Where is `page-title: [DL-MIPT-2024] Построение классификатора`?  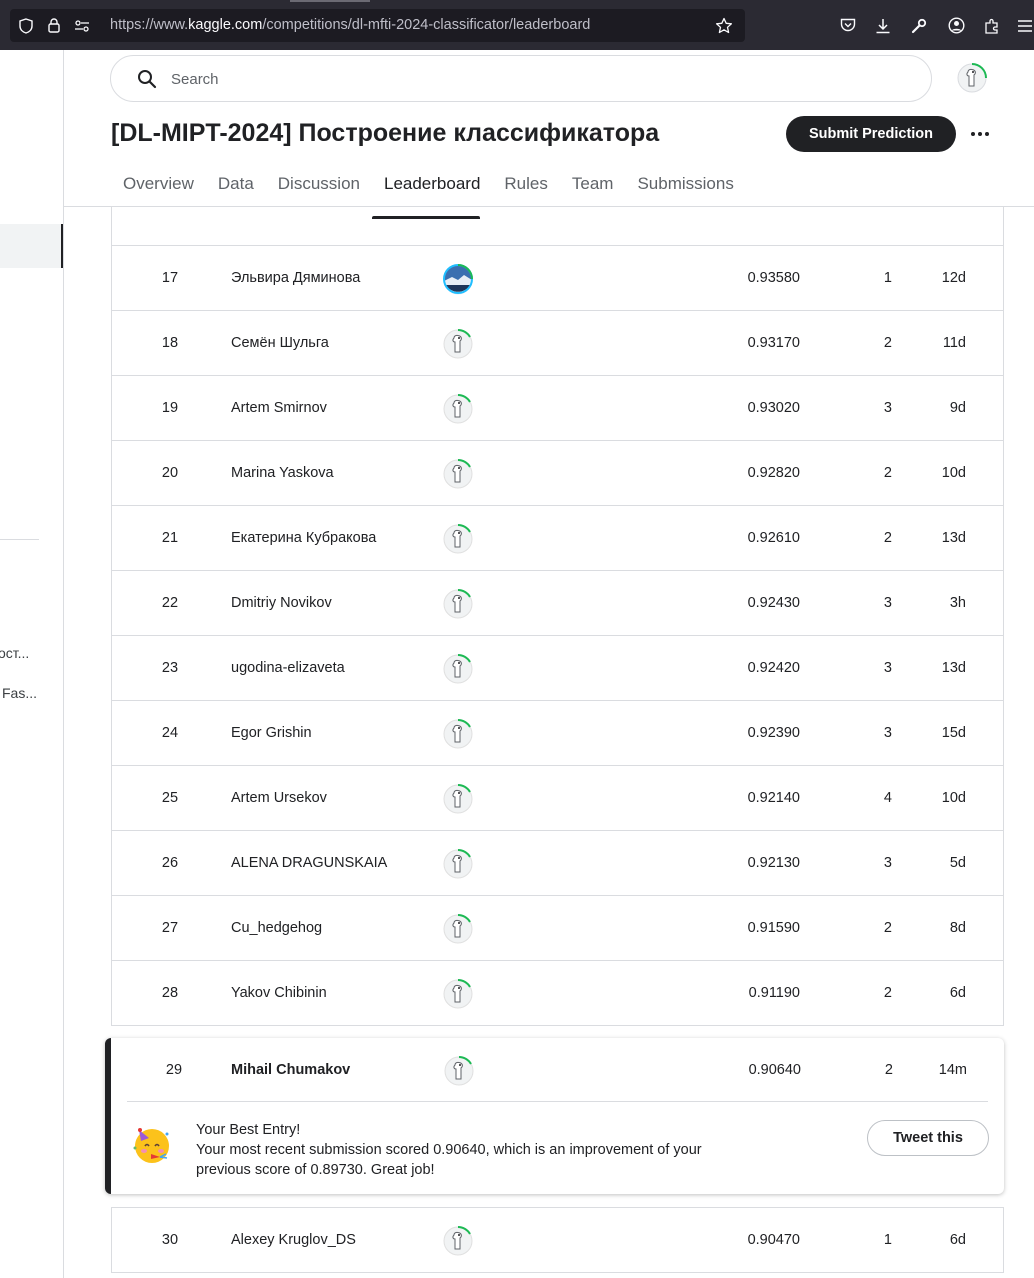
page-title: [DL-MIPT-2024] Построение классификатора is located at coordinates (385, 133).